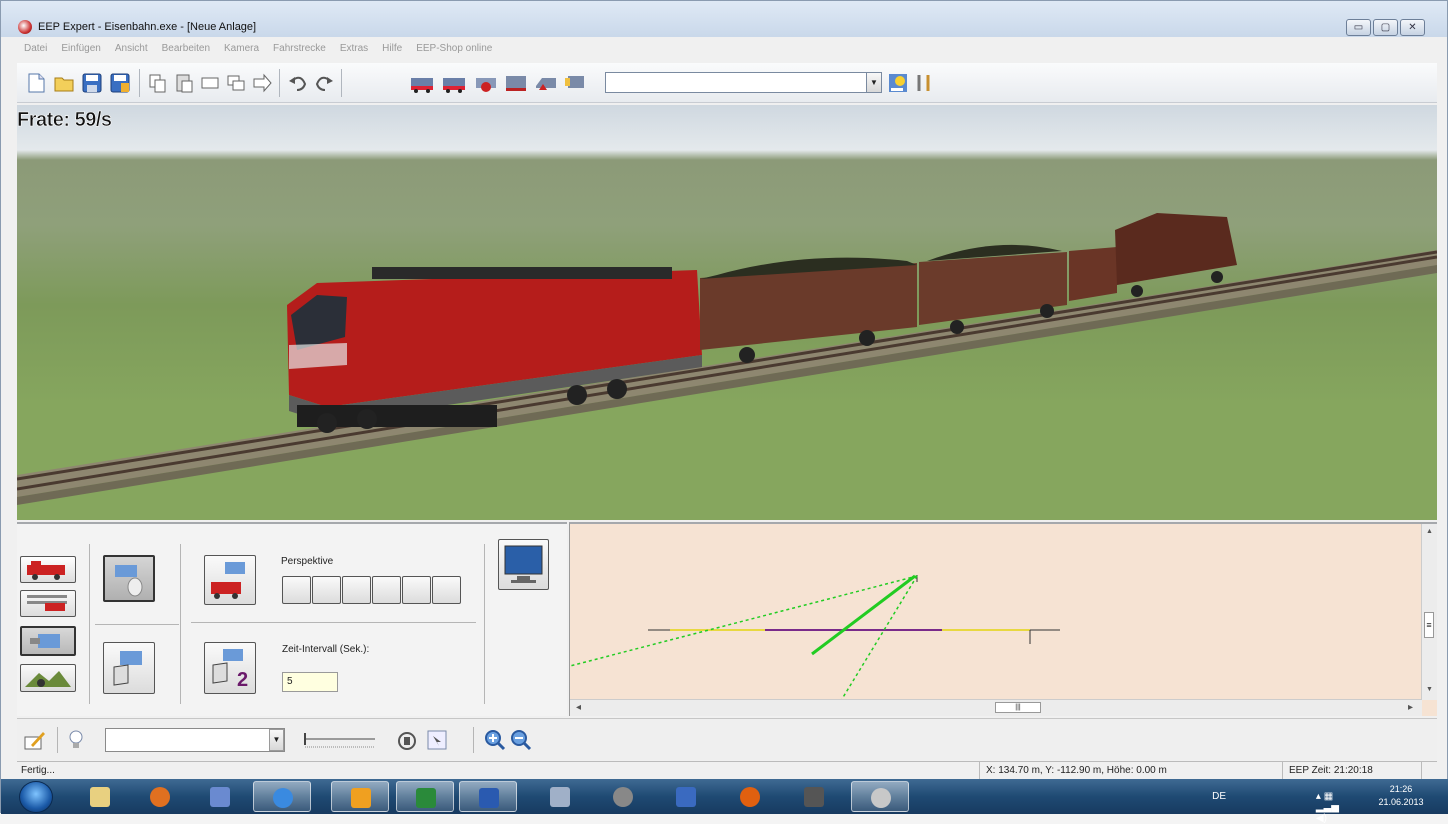  Describe the element at coordinates (298, 83) in the screenshot. I see `undo-icon` at that location.